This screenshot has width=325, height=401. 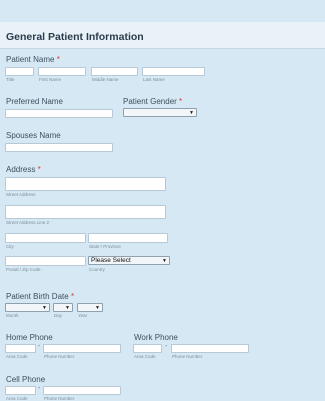 I want to click on cell-phone-number-input, so click(x=82, y=390).